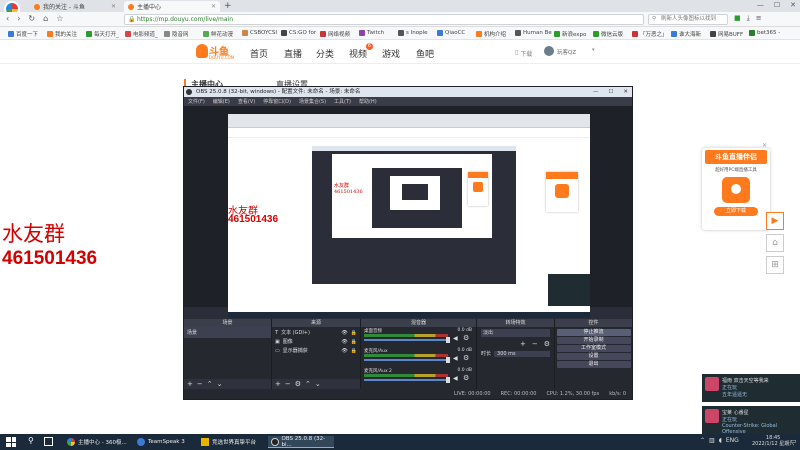 The image size is (800, 450). I want to click on clock: 18:45 2022/1/12 星期六, so click(773, 441).